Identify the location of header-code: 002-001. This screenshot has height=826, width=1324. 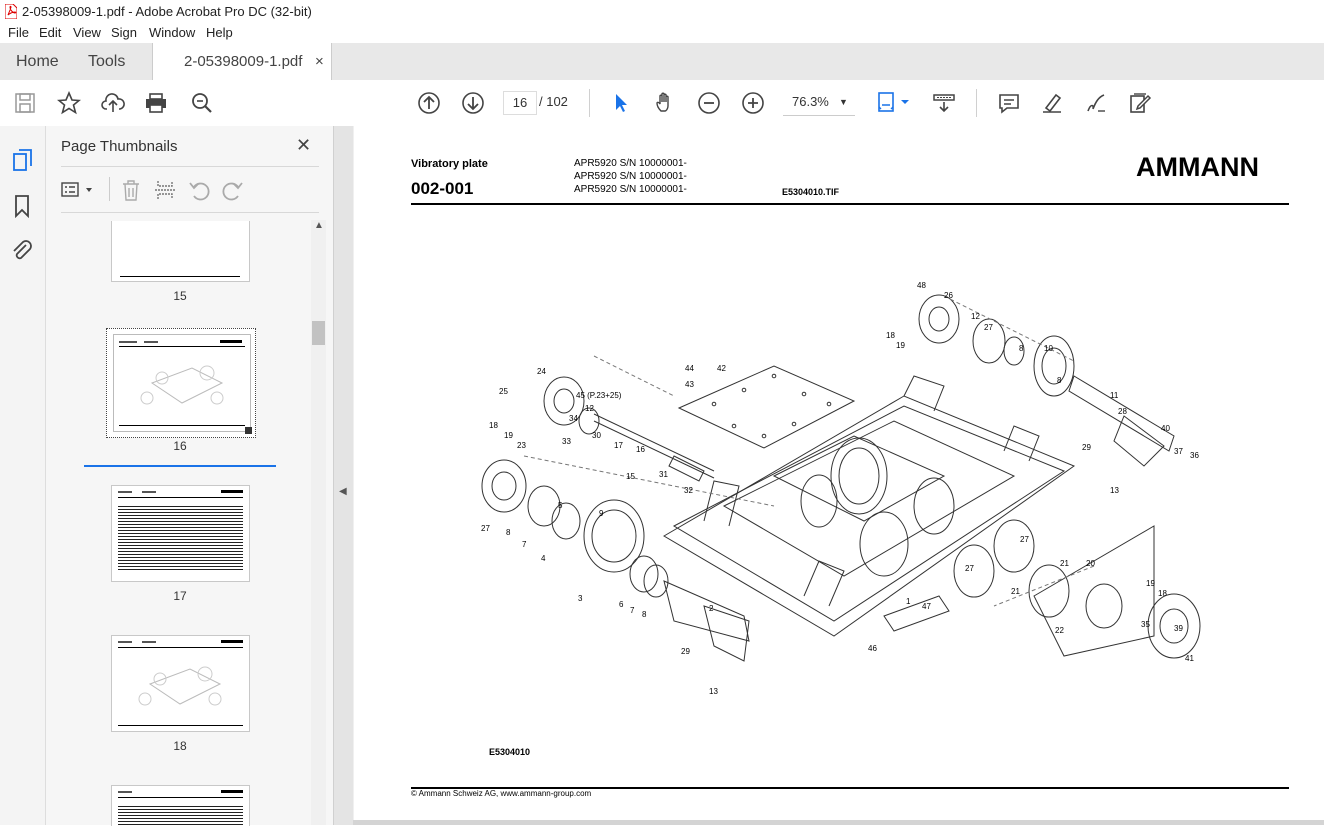
(442, 188).